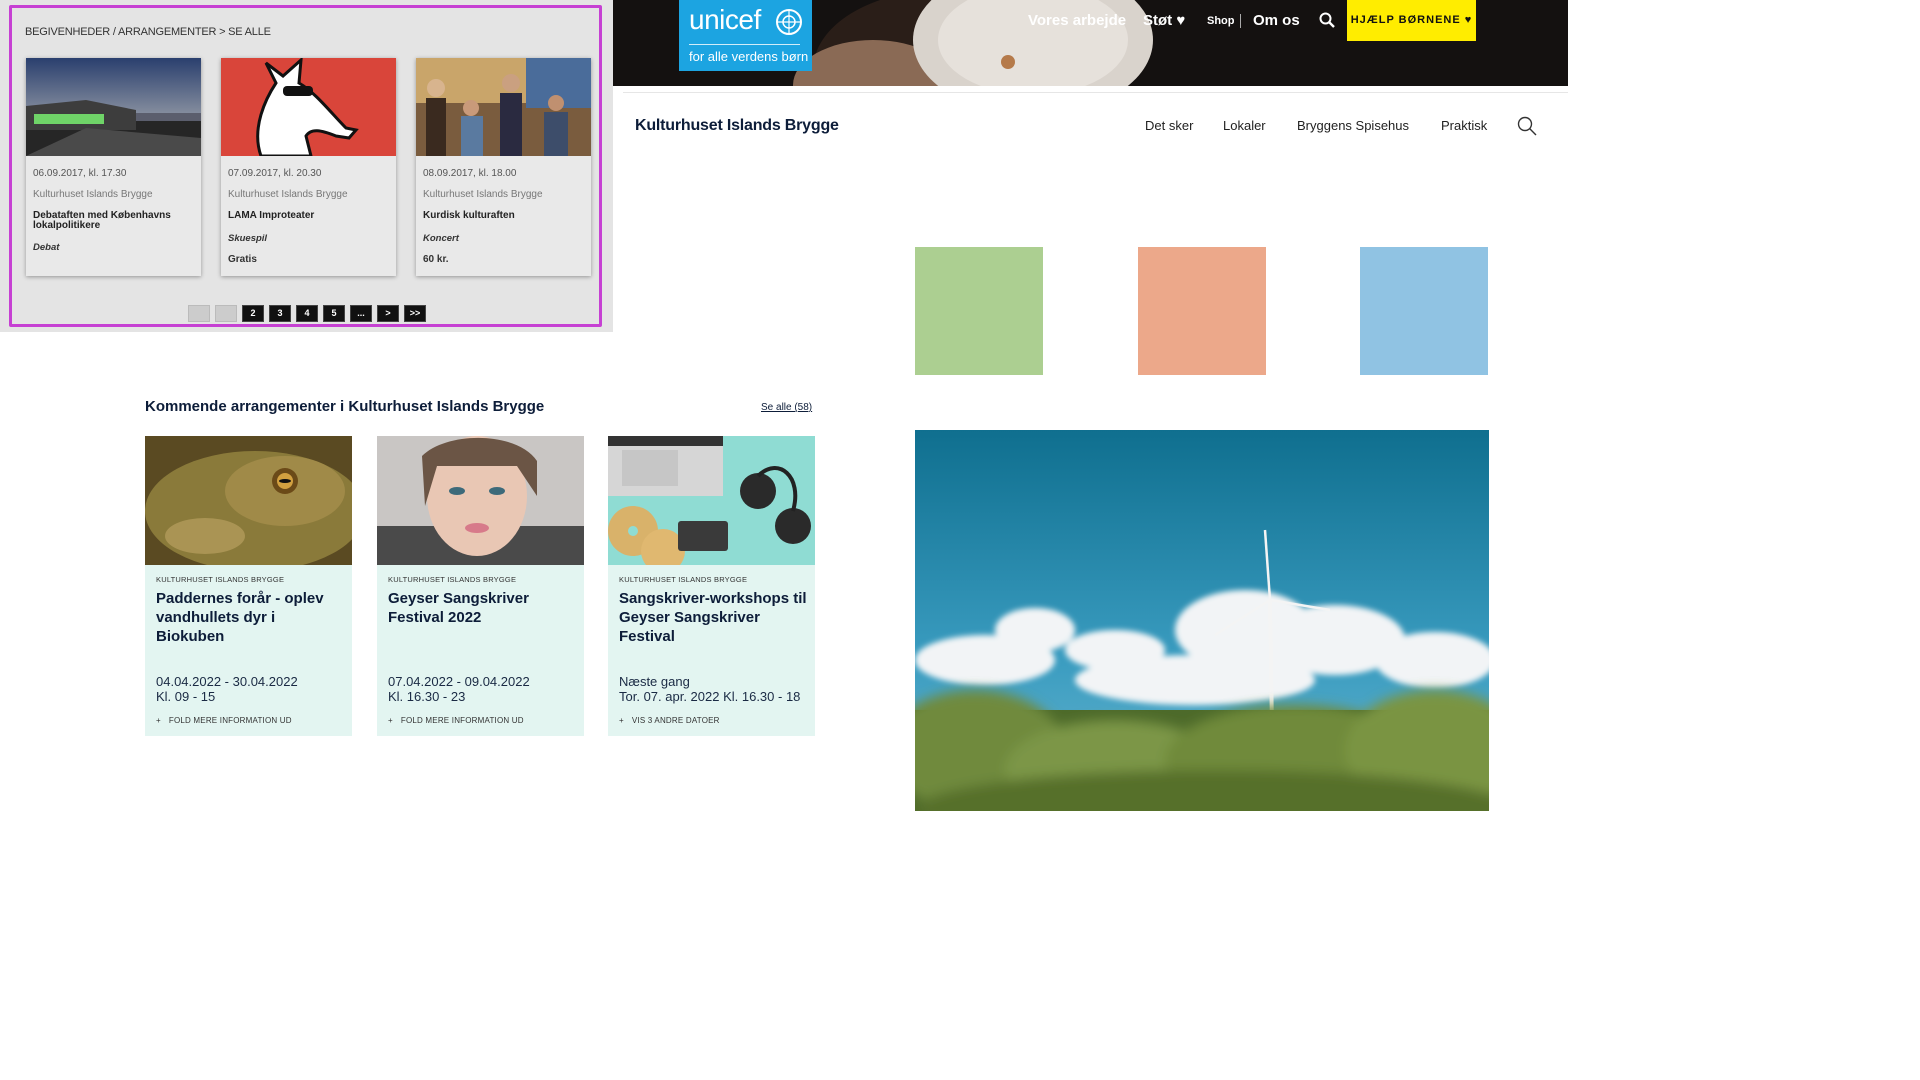 The width and height of the screenshot is (1920, 1080). What do you see at coordinates (1169, 125) in the screenshot?
I see `nav-det-sker: Det sker` at bounding box center [1169, 125].